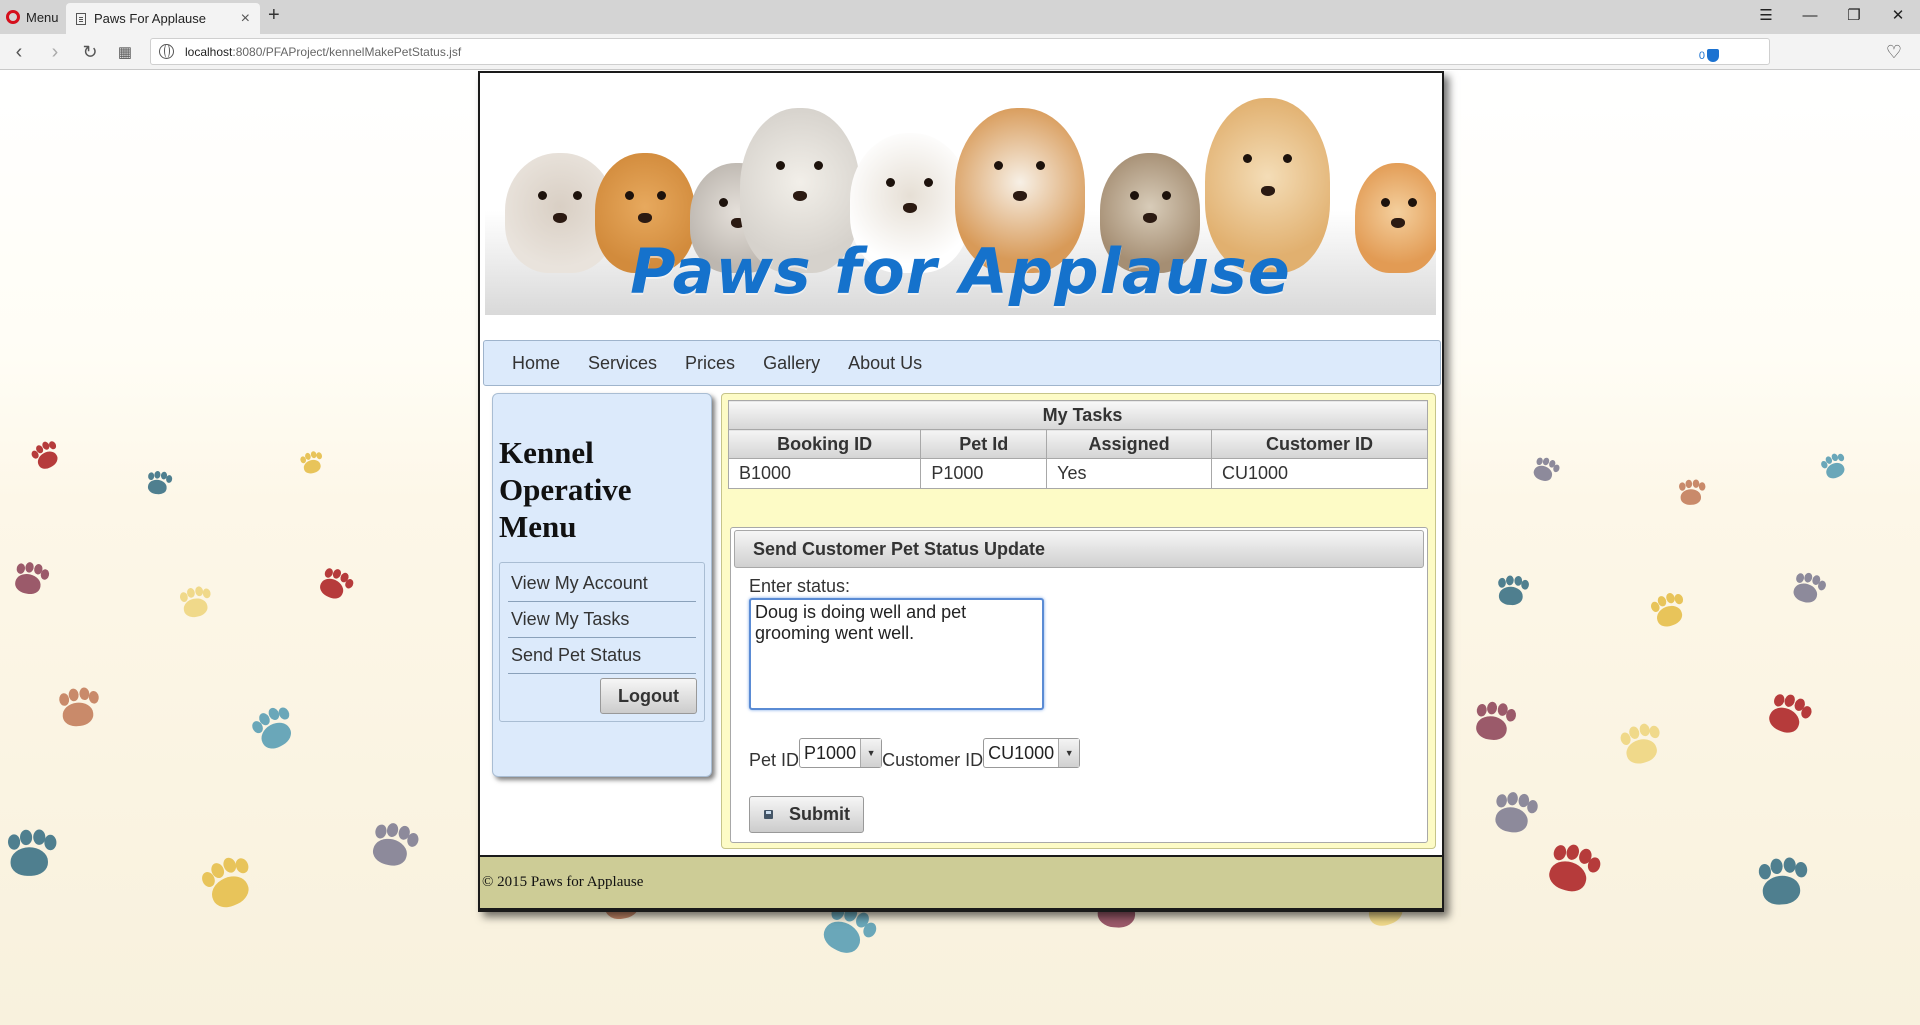  I want to click on cell-assigned: Yes, so click(1129, 473).